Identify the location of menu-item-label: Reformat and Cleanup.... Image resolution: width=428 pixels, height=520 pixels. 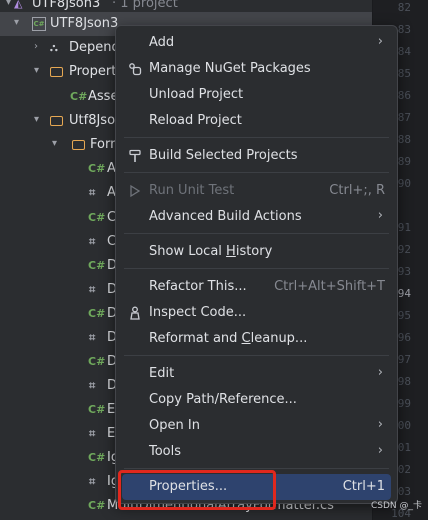
(228, 338).